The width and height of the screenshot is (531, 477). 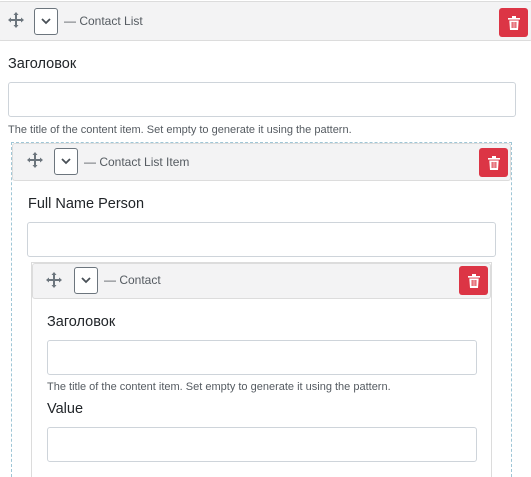 I want to click on value-input, so click(x=262, y=444).